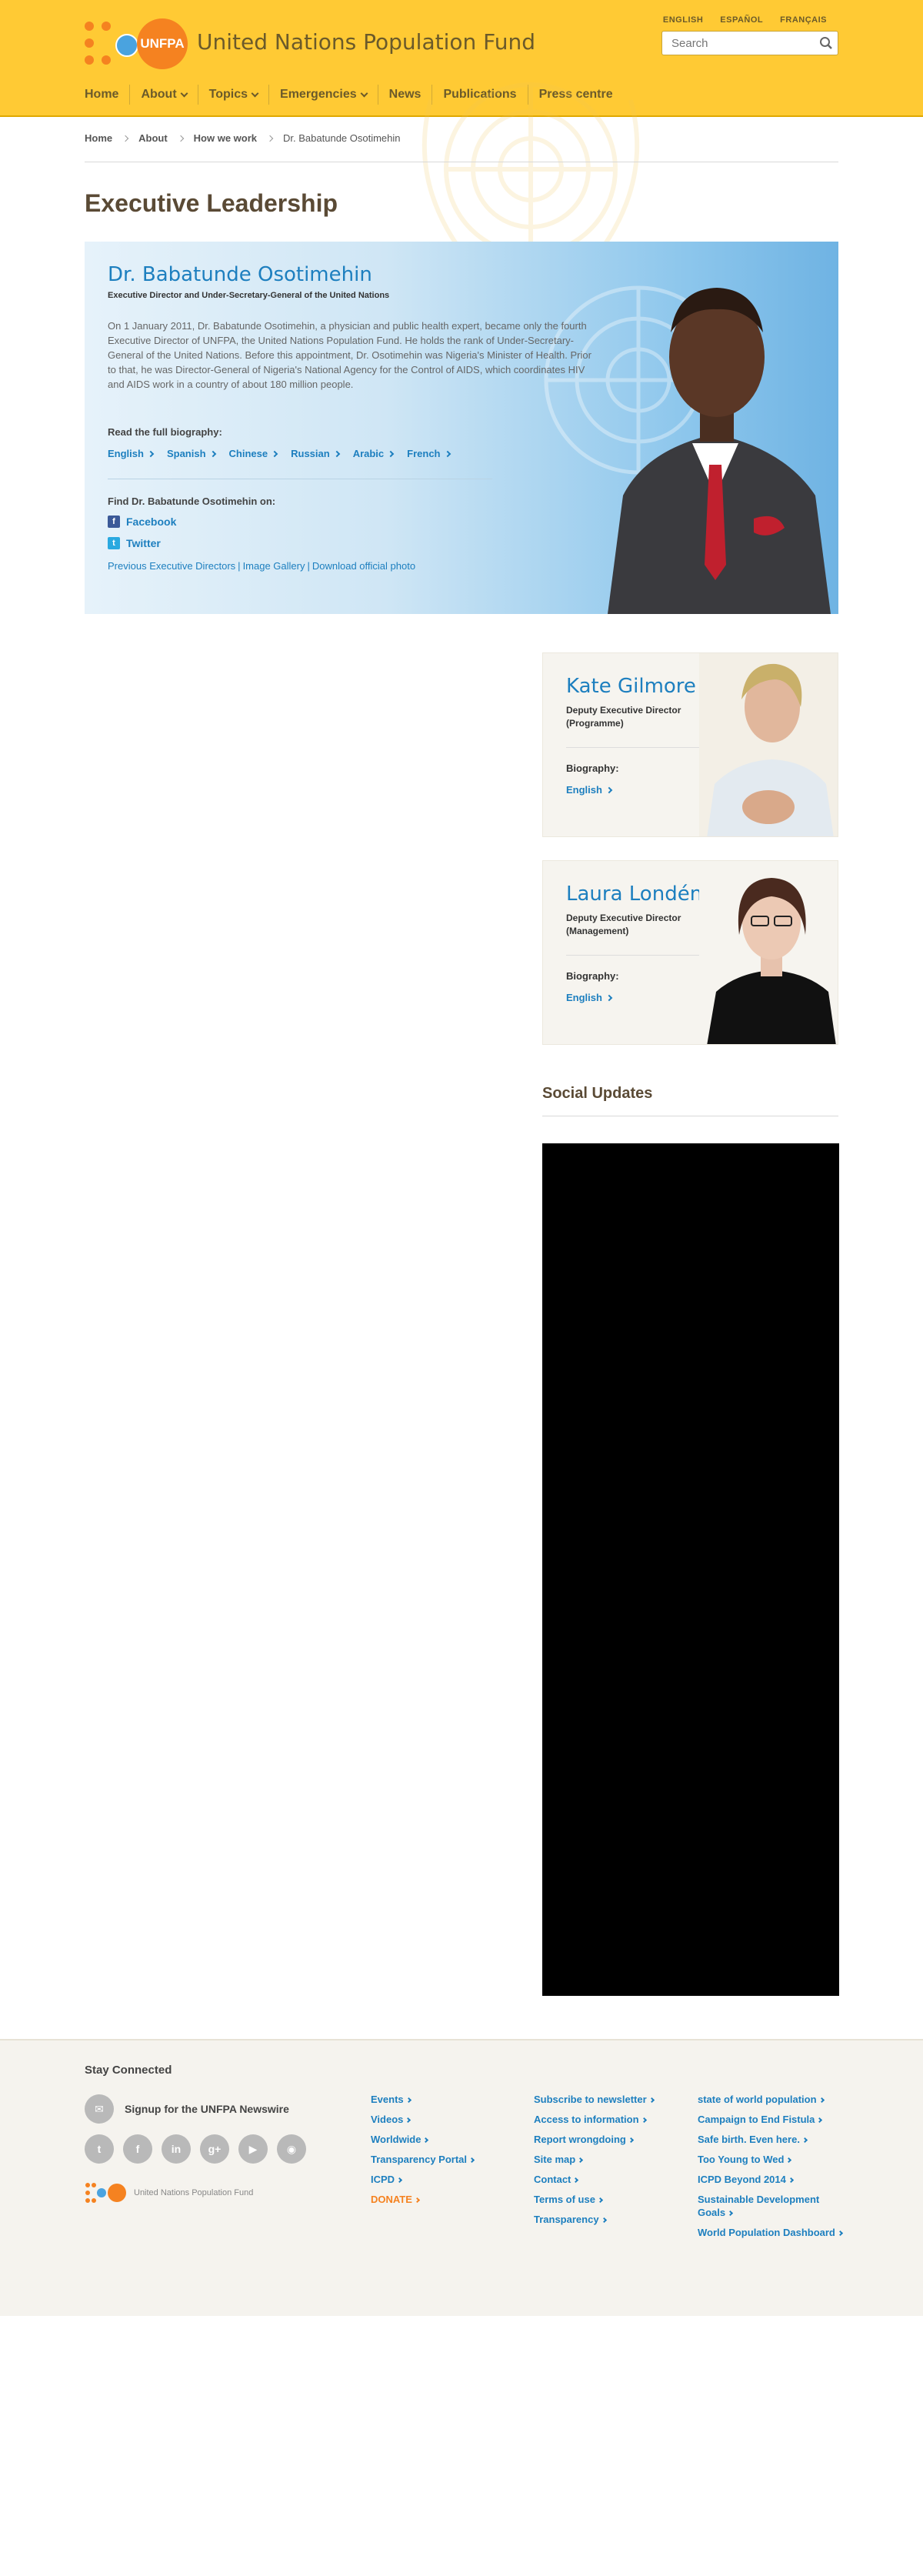 This screenshot has height=2576, width=923. Describe the element at coordinates (611, 2139) in the screenshot. I see `footer-link-report-wrongdoing: Report wrongdoing` at that location.